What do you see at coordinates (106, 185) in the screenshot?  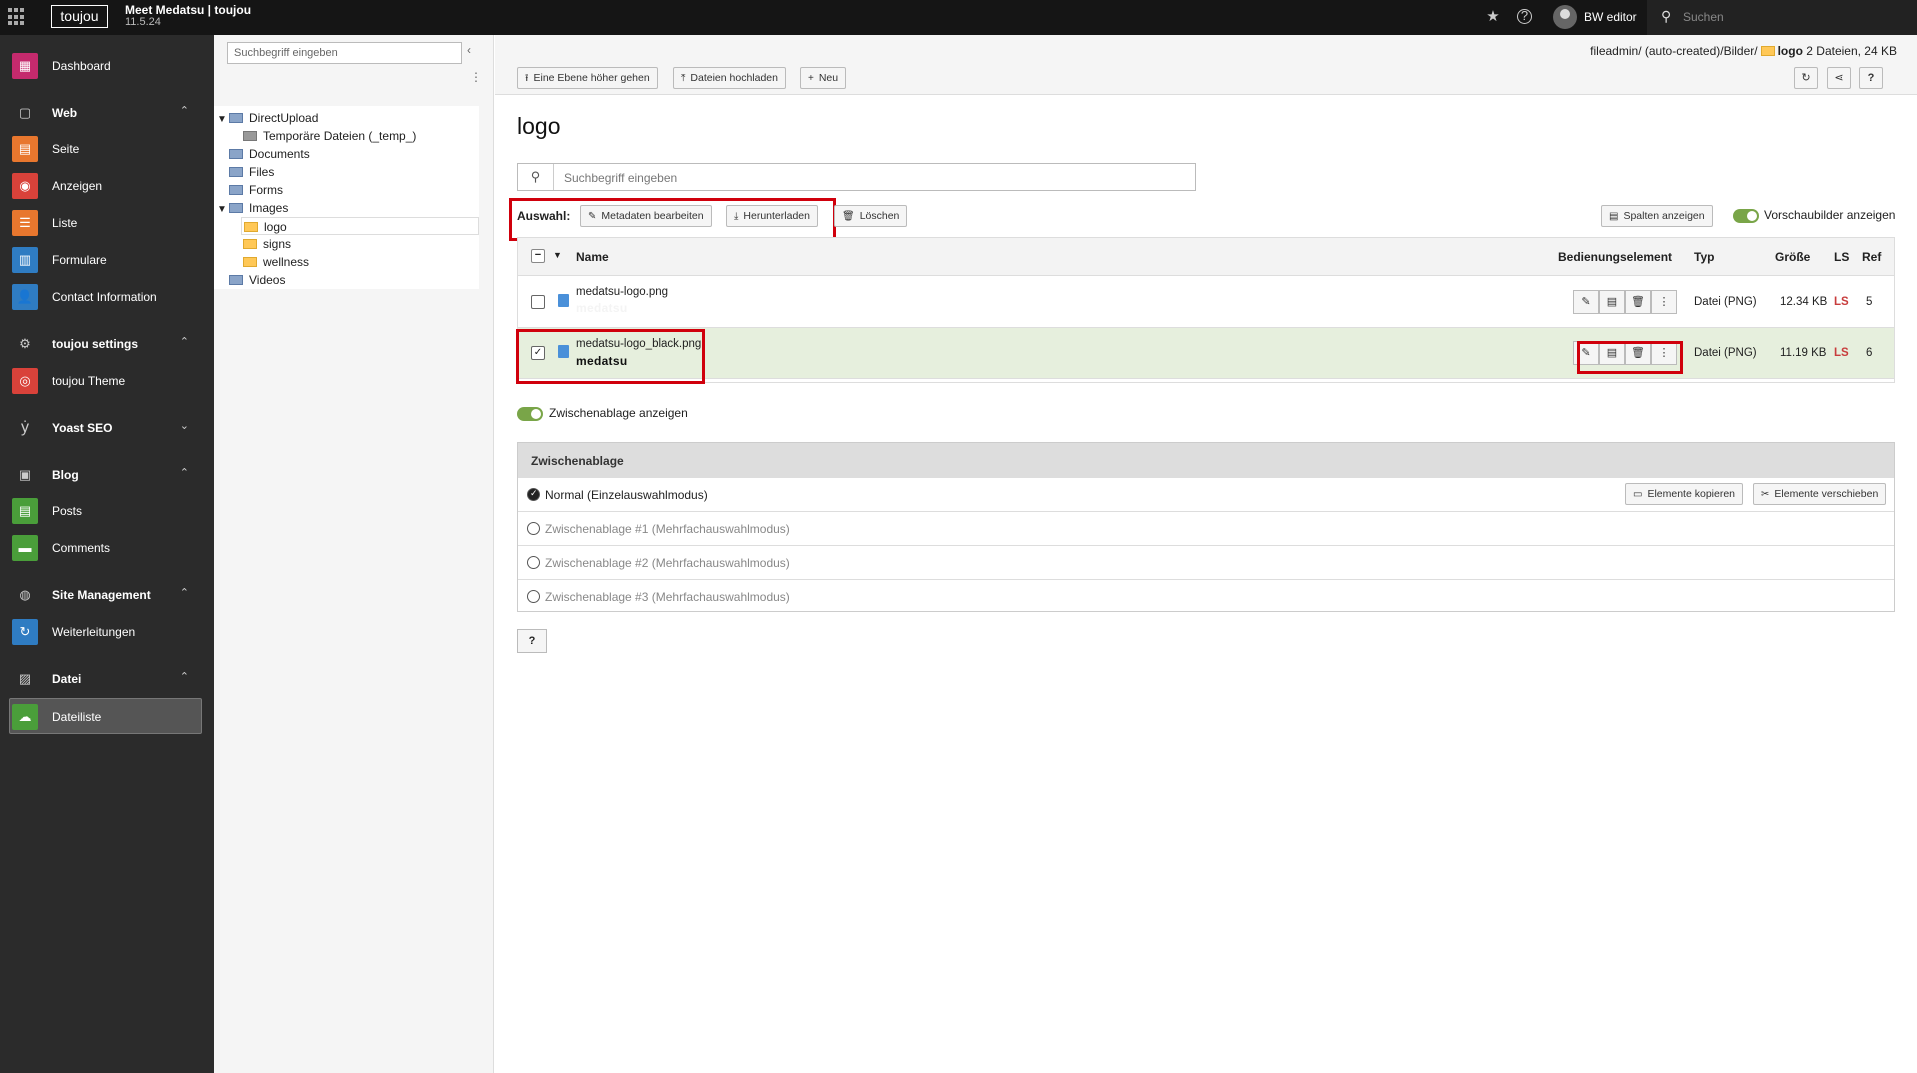 I see `module-anzeigen: ◉ Anzeigen` at bounding box center [106, 185].